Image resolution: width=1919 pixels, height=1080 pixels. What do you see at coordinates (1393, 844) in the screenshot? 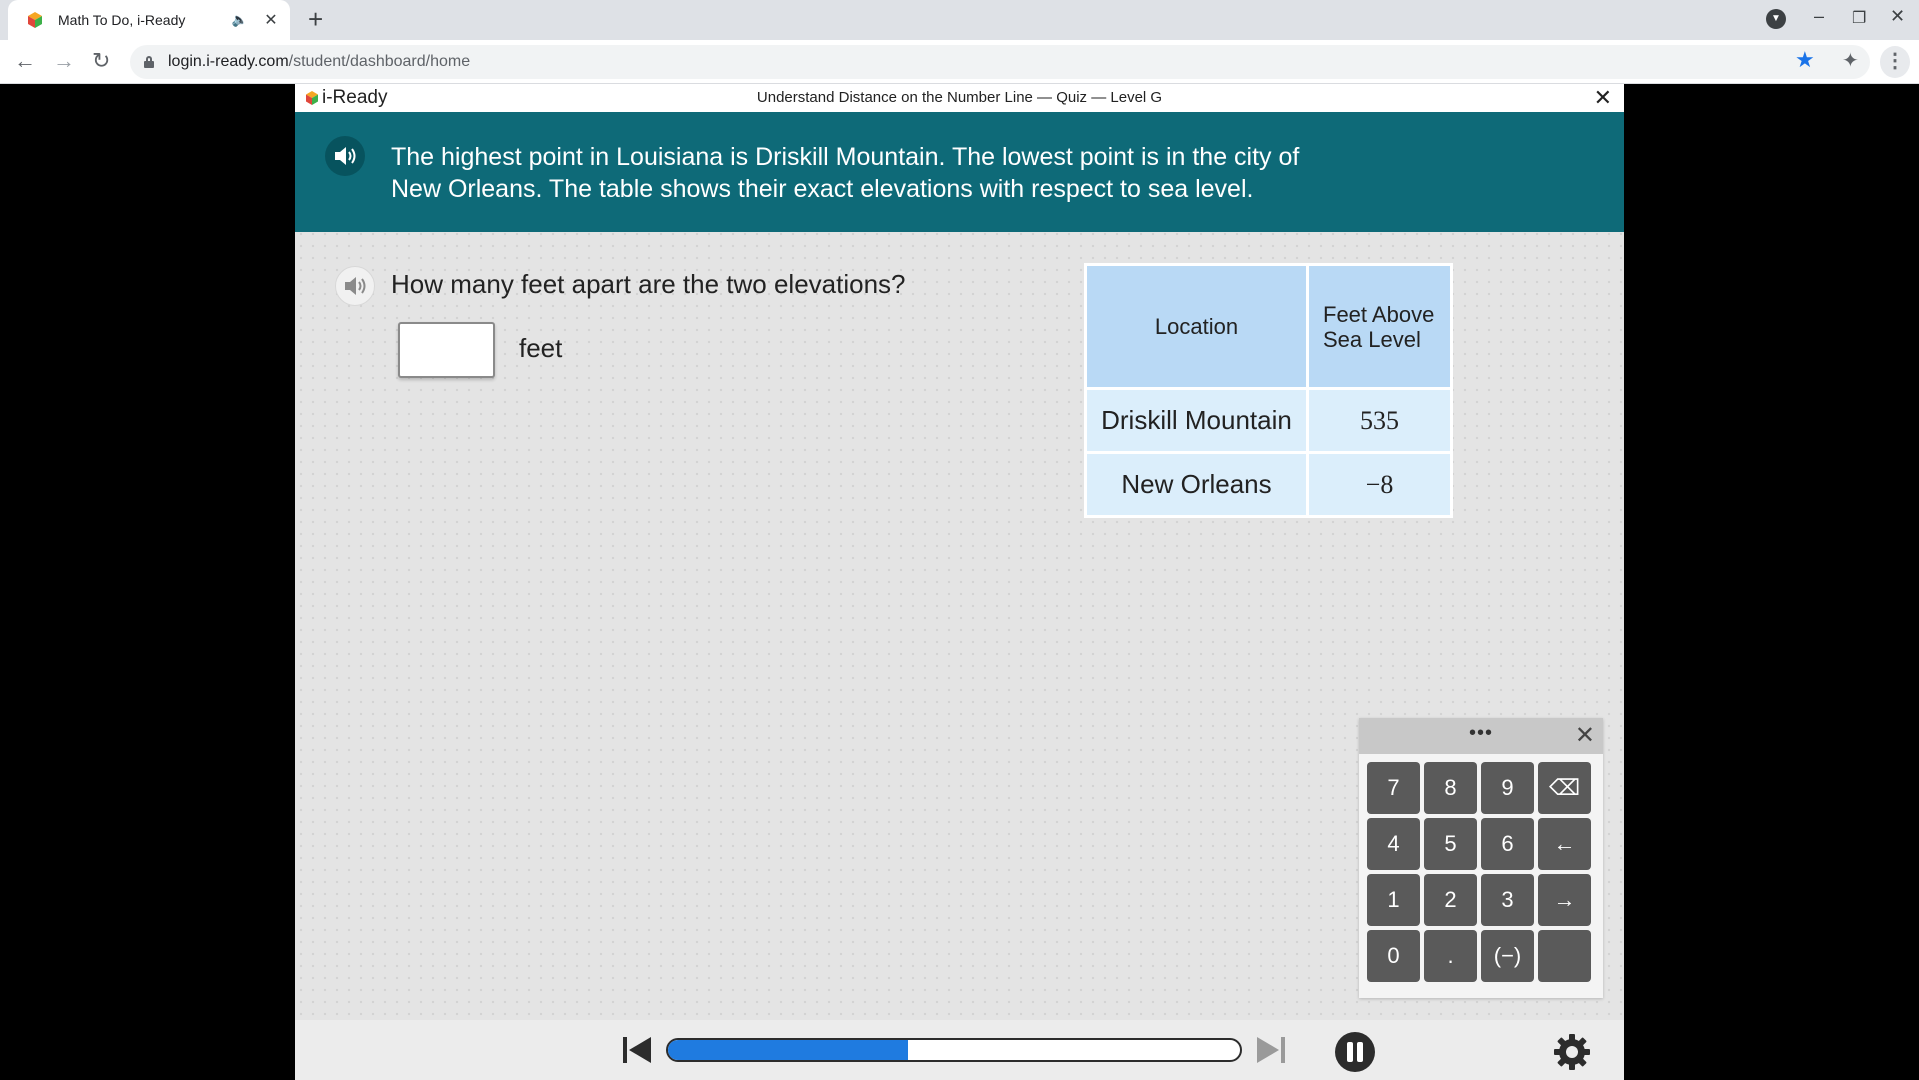
I see `key-4: 4` at bounding box center [1393, 844].